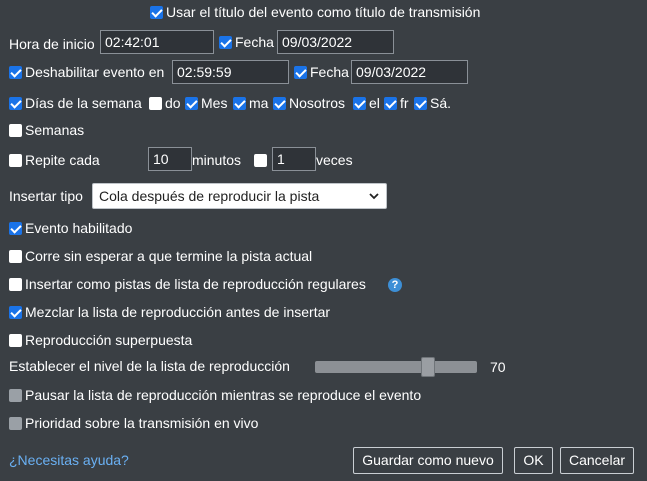  I want to click on insert-type-selected-value: Cola después de reproducir la pista, so click(209, 196).